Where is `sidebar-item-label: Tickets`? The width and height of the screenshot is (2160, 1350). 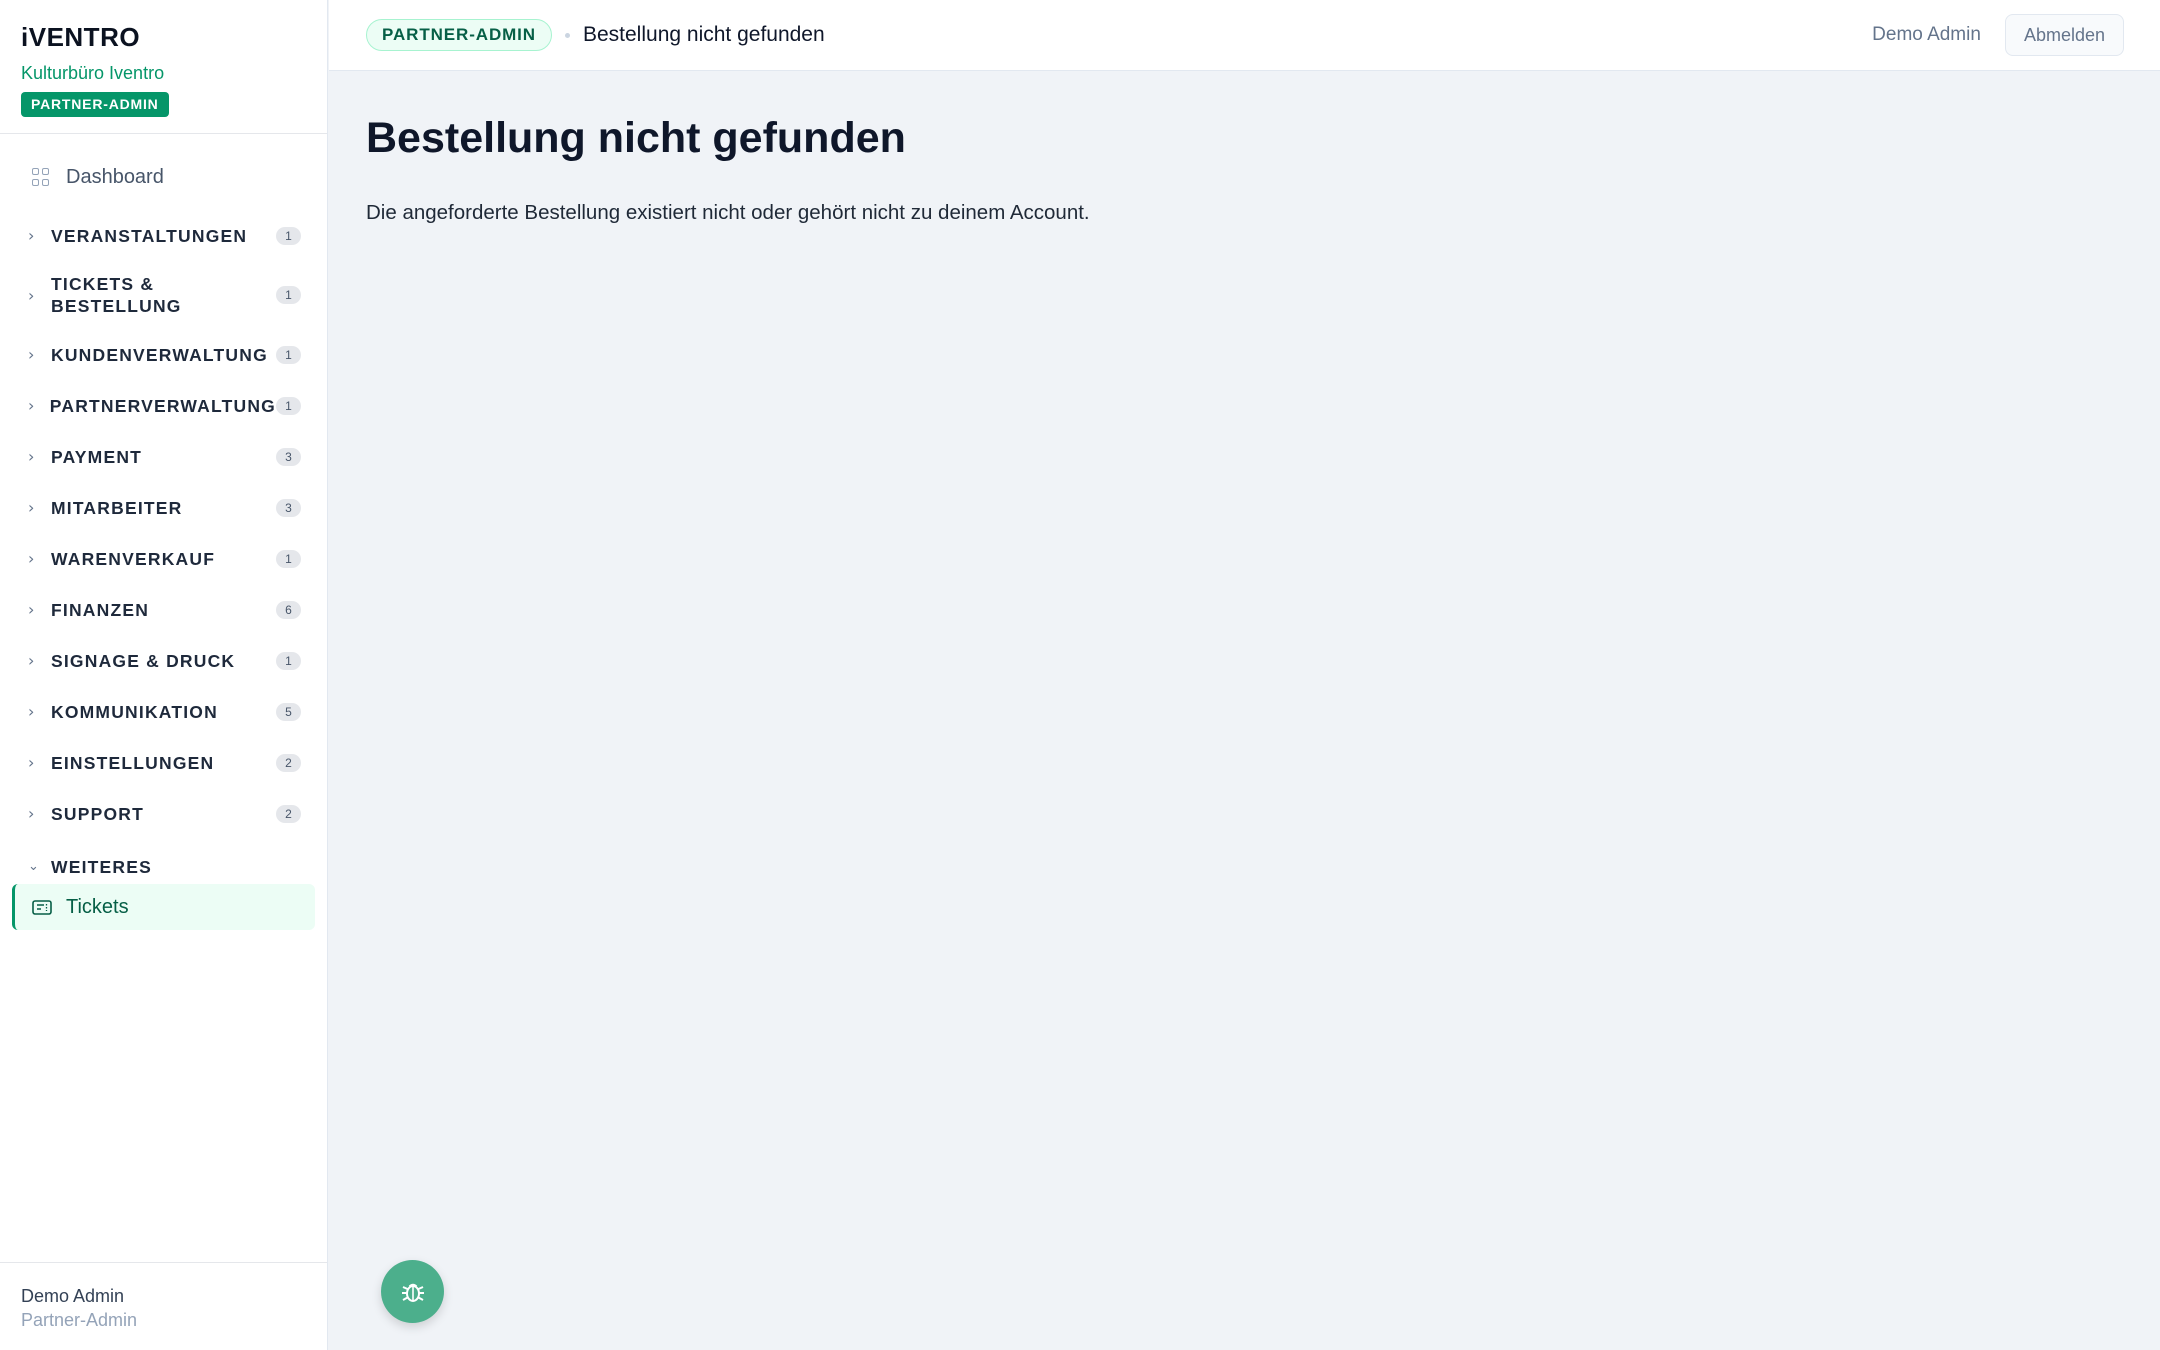 sidebar-item-label: Tickets is located at coordinates (97, 906).